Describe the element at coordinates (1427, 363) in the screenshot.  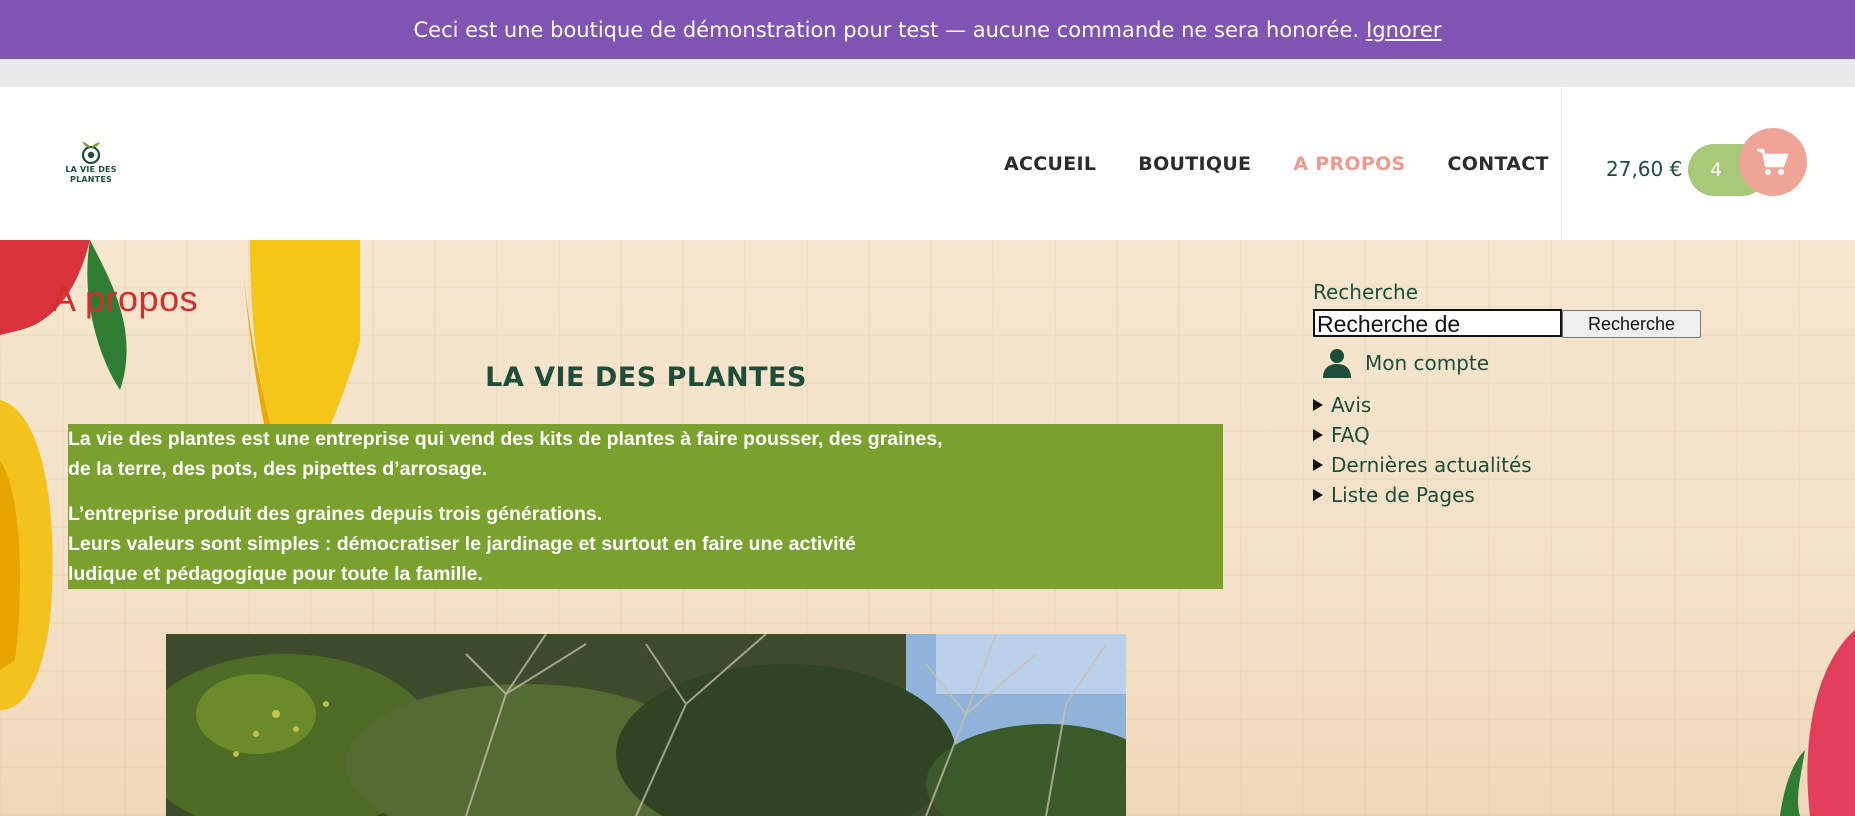
I see `my-account-label: Mon compte` at that location.